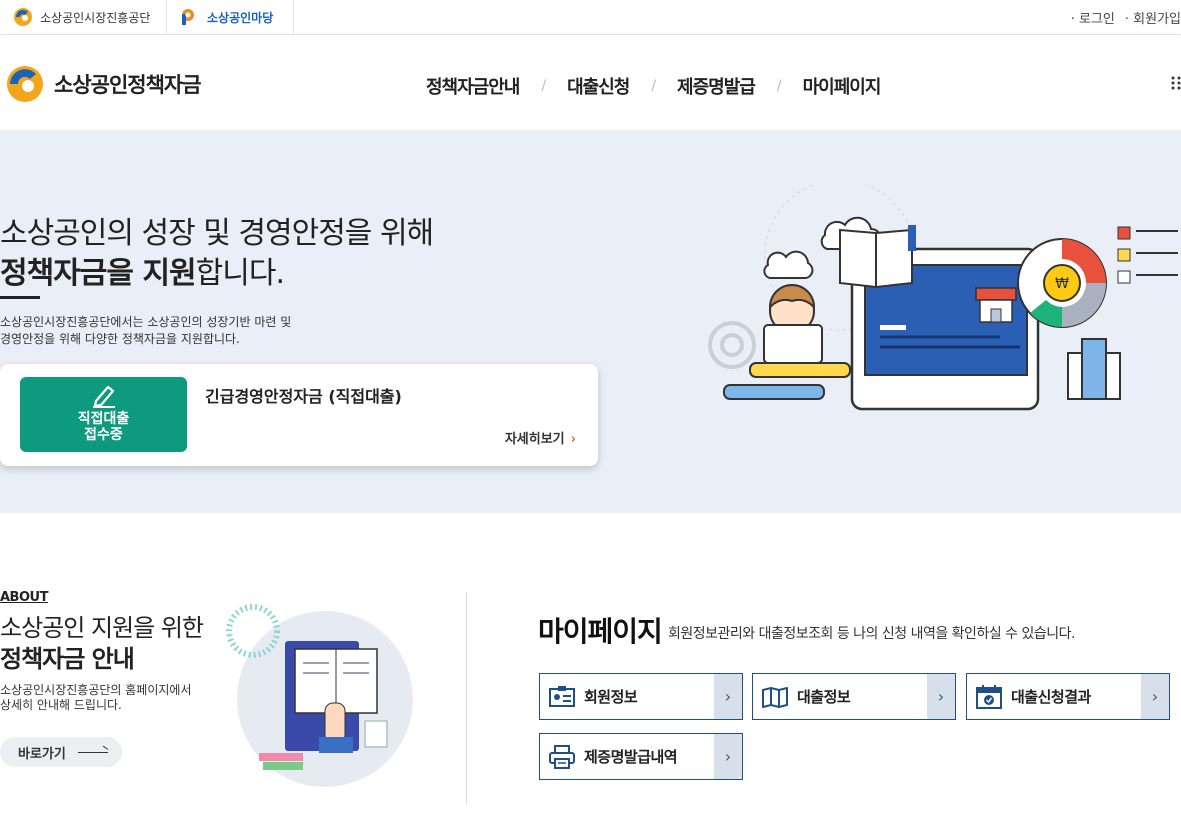  What do you see at coordinates (23, 17) in the screenshot?
I see `semas-logo-icon` at bounding box center [23, 17].